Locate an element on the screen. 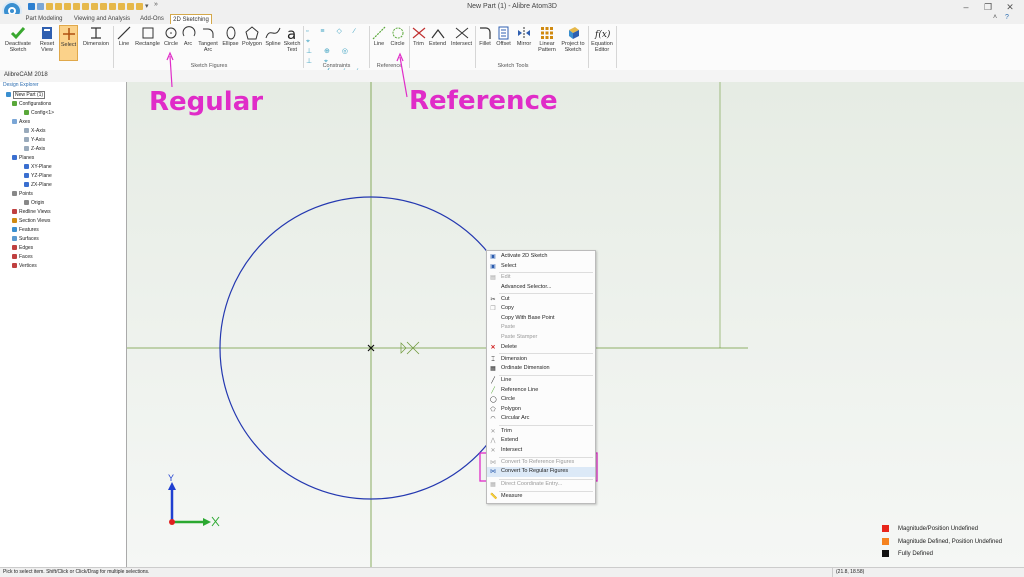 The width and height of the screenshot is (1024, 577). menu-item-convert-to-reference-figures: ⋈ Convert To Reference Figures is located at coordinates (541, 463).